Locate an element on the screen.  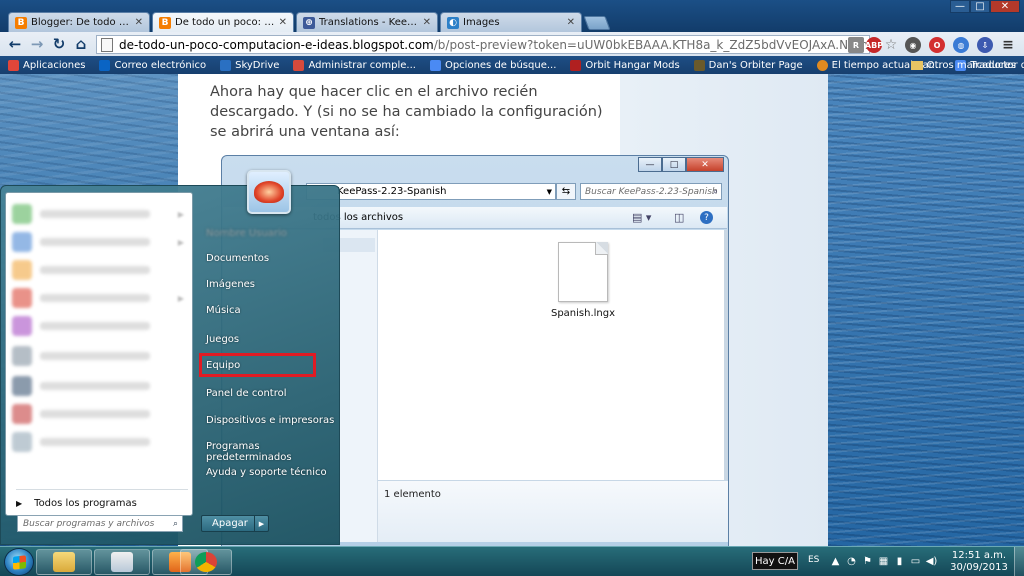
item-count: 1 elemento is located at coordinates (412, 494).